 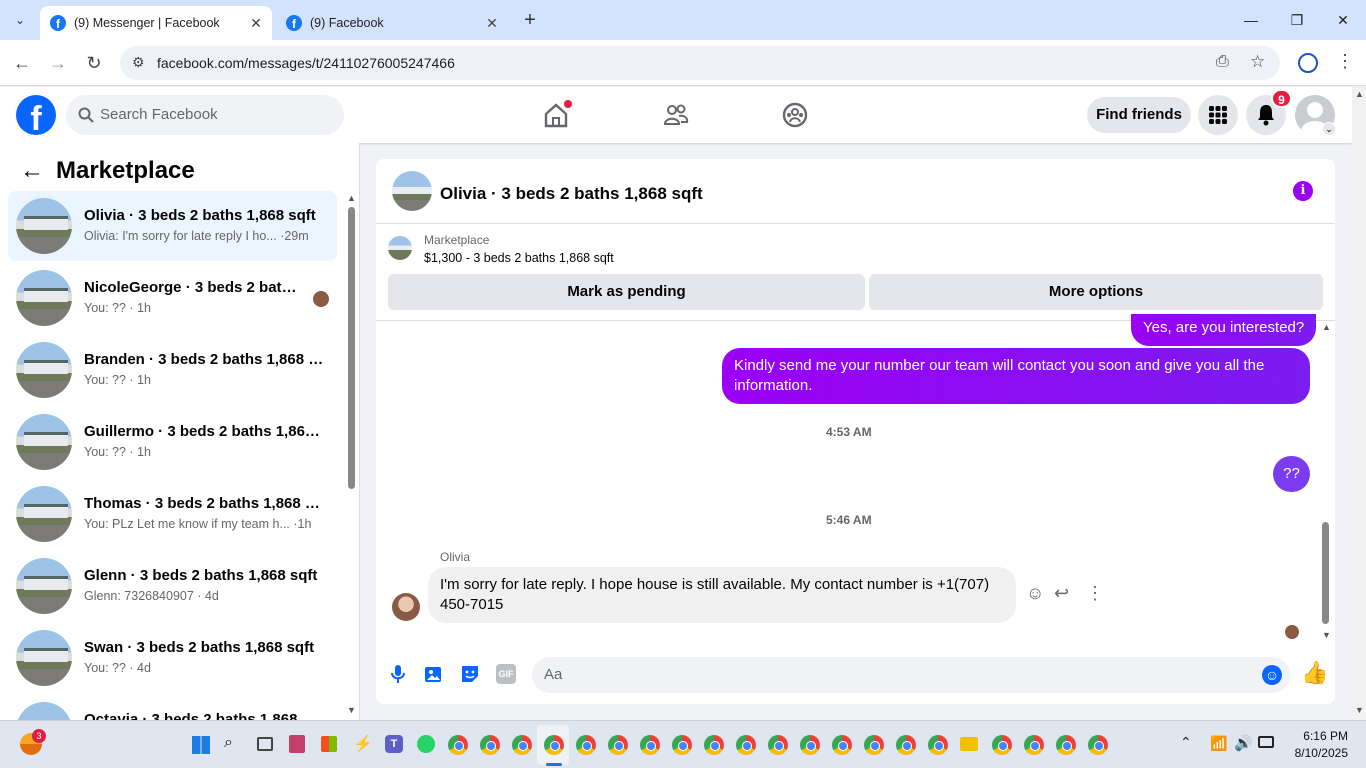 What do you see at coordinates (426, 744) in the screenshot?
I see `whatsapp-icon` at bounding box center [426, 744].